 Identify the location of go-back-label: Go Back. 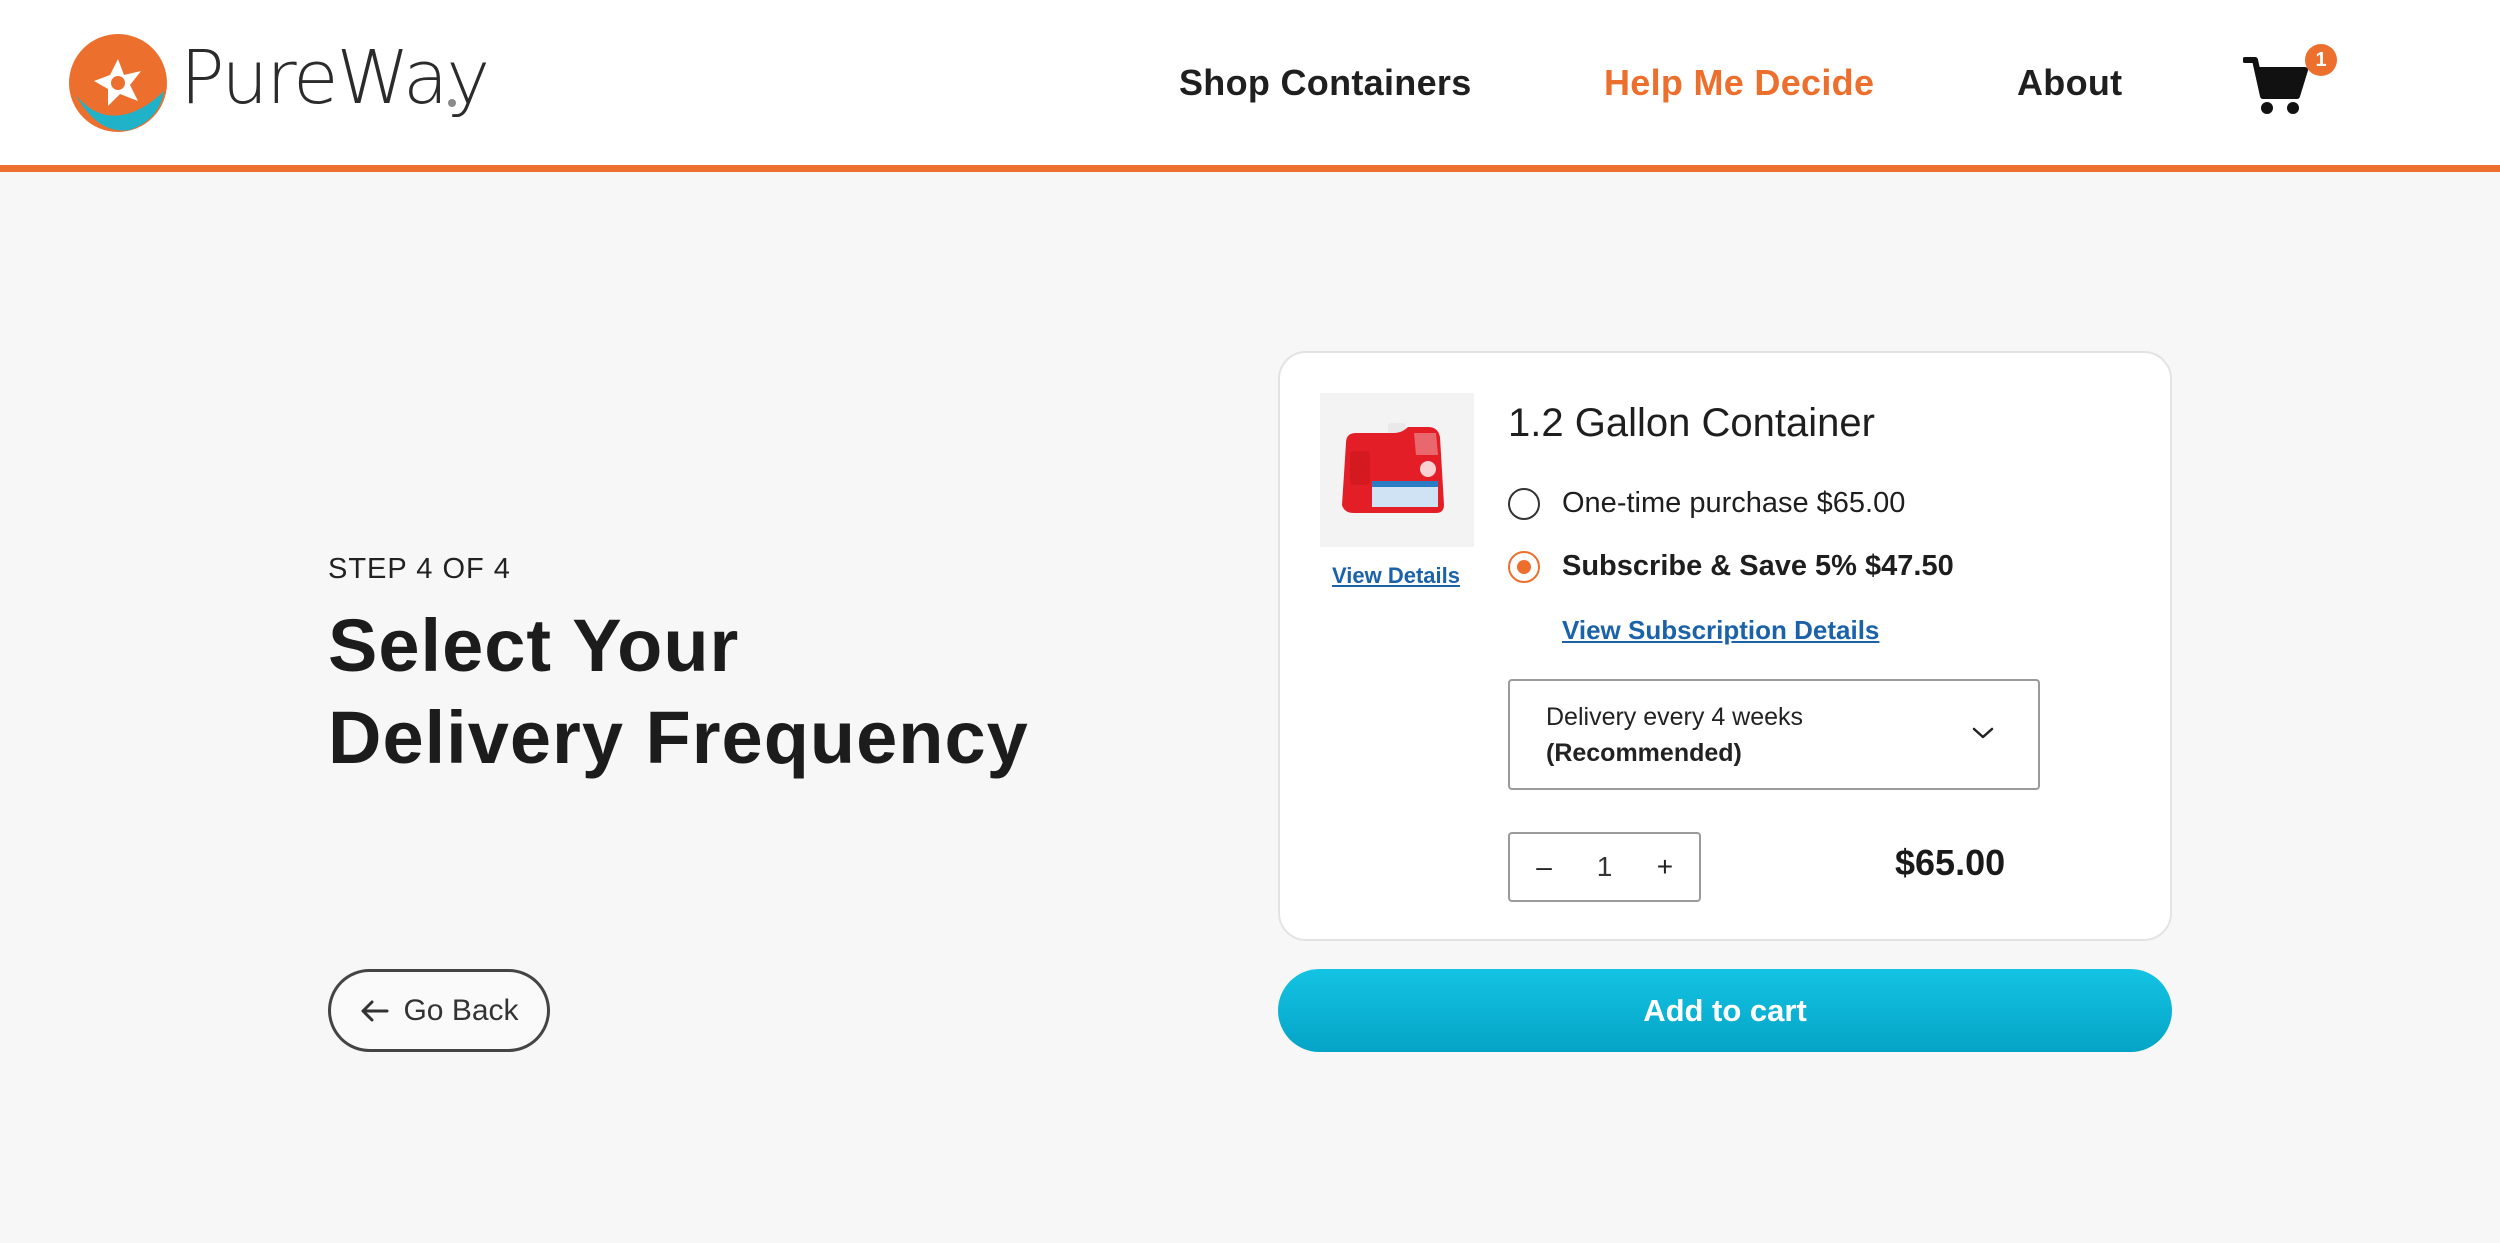
(461, 1010).